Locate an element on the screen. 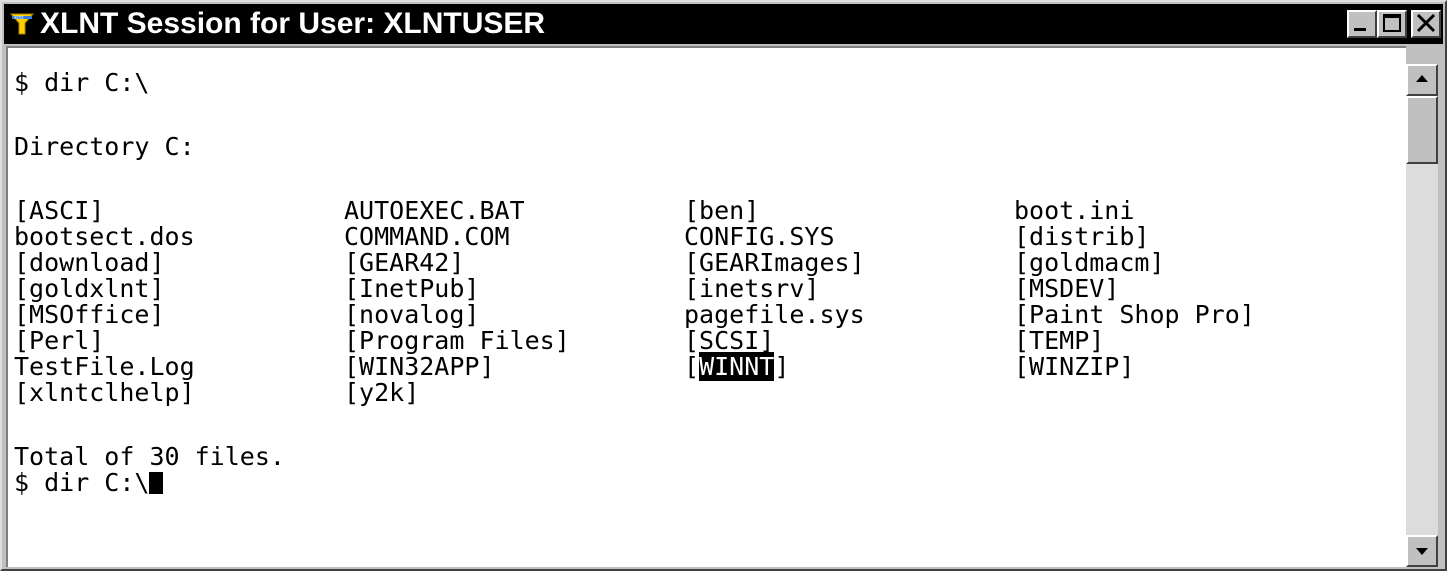  file-entry: [GEARImages] is located at coordinates (774, 262).